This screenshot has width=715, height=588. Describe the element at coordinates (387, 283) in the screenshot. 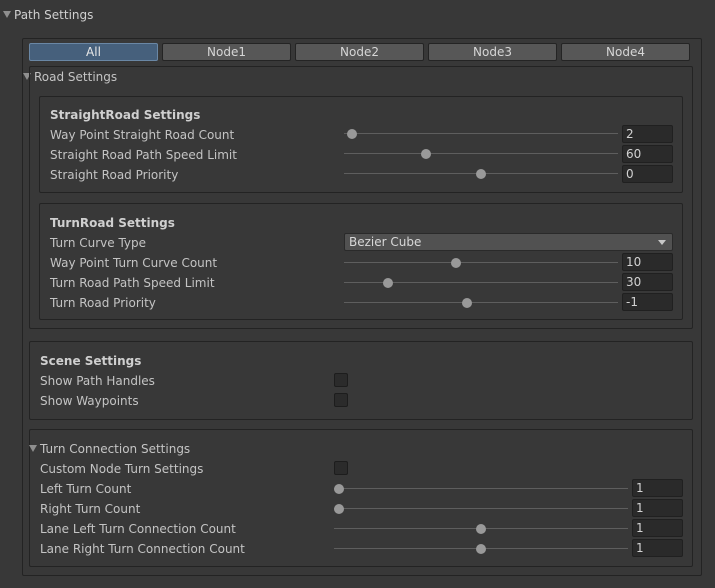

I see `turn-road-speed-limit-slider` at that location.